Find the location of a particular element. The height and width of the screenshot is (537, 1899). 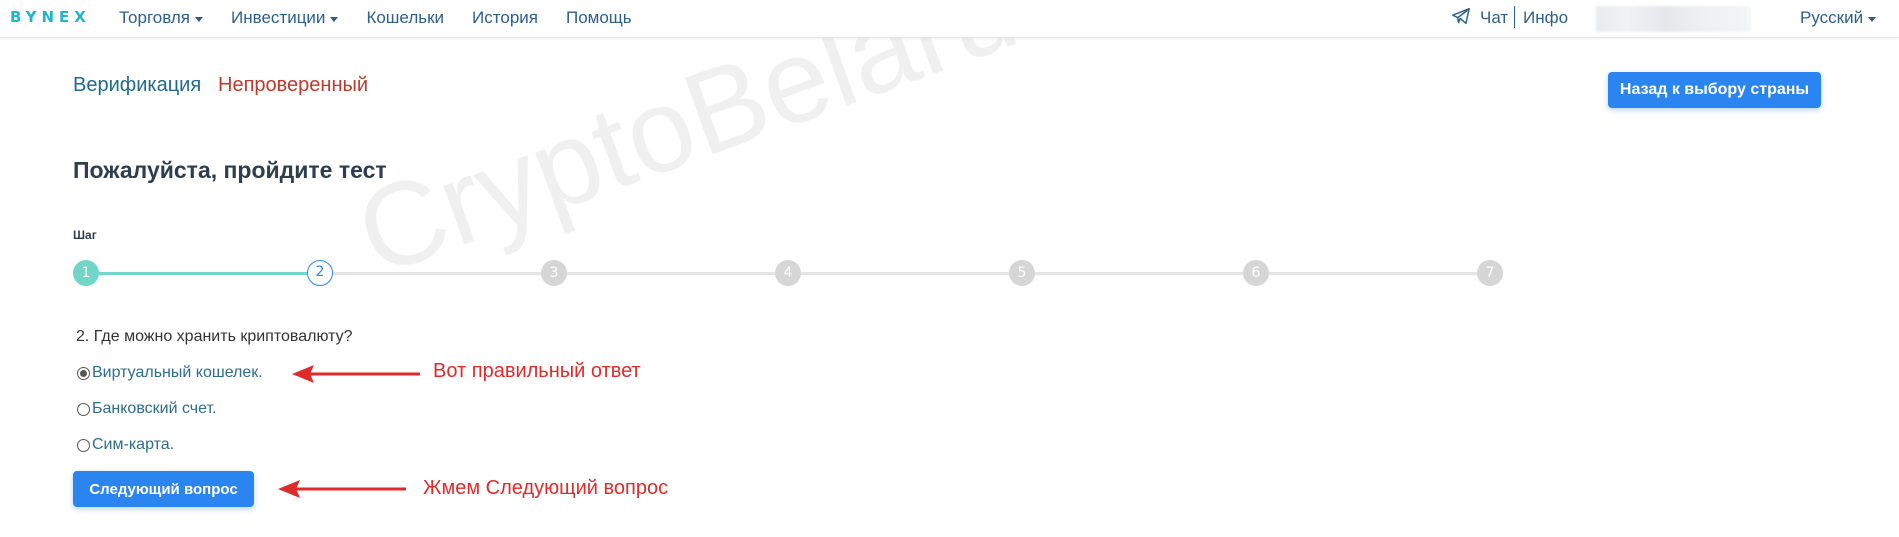

step-label: Шаг is located at coordinates (85, 235).